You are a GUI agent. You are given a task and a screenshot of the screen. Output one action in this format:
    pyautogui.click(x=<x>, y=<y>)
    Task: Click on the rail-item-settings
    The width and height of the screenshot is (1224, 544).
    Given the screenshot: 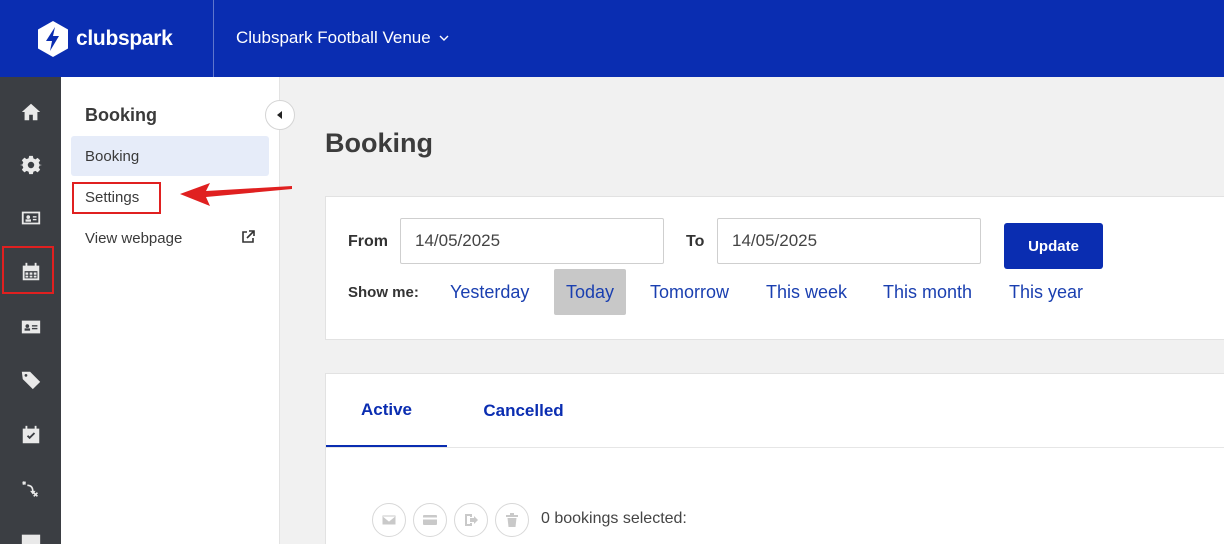 What is the action you would take?
    pyautogui.click(x=30, y=165)
    